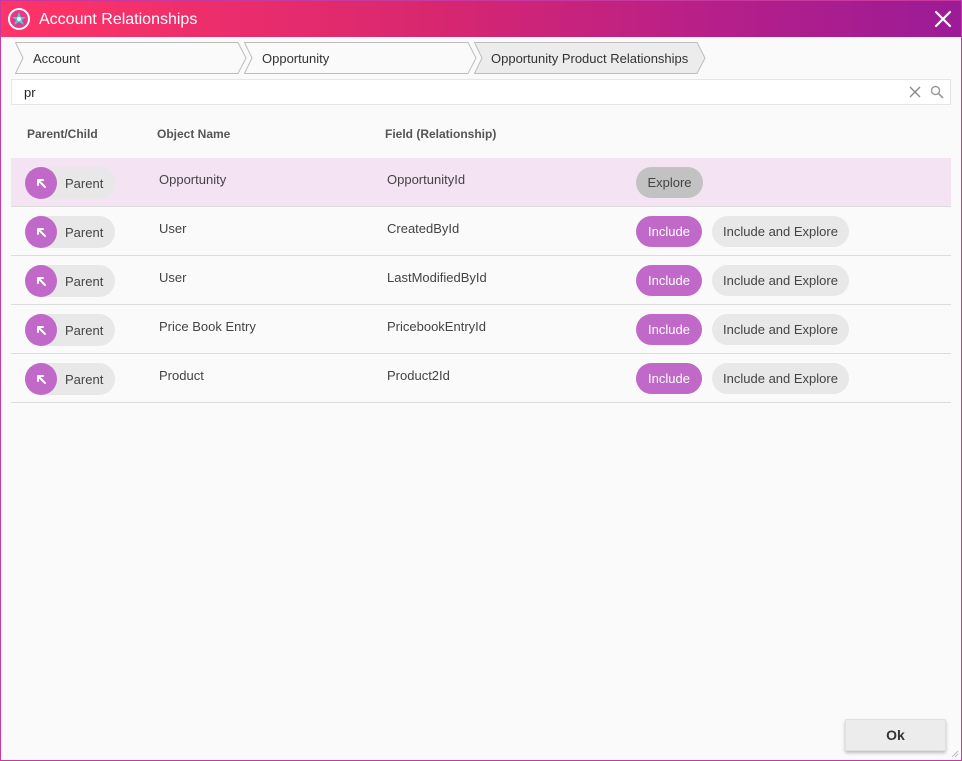 This screenshot has width=962, height=761. Describe the element at coordinates (19, 19) in the screenshot. I see `app-logo-icon` at that location.